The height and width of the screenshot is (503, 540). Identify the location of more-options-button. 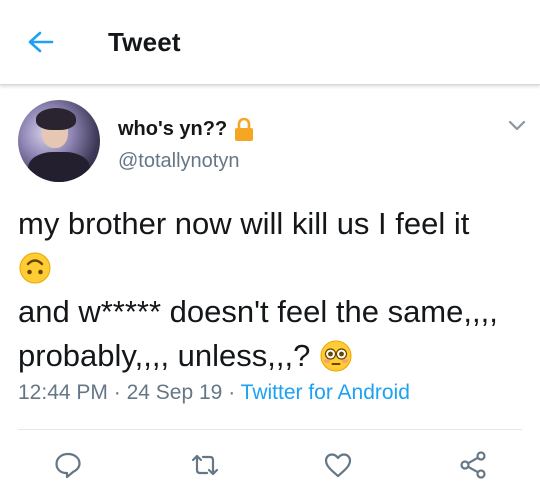
(517, 125).